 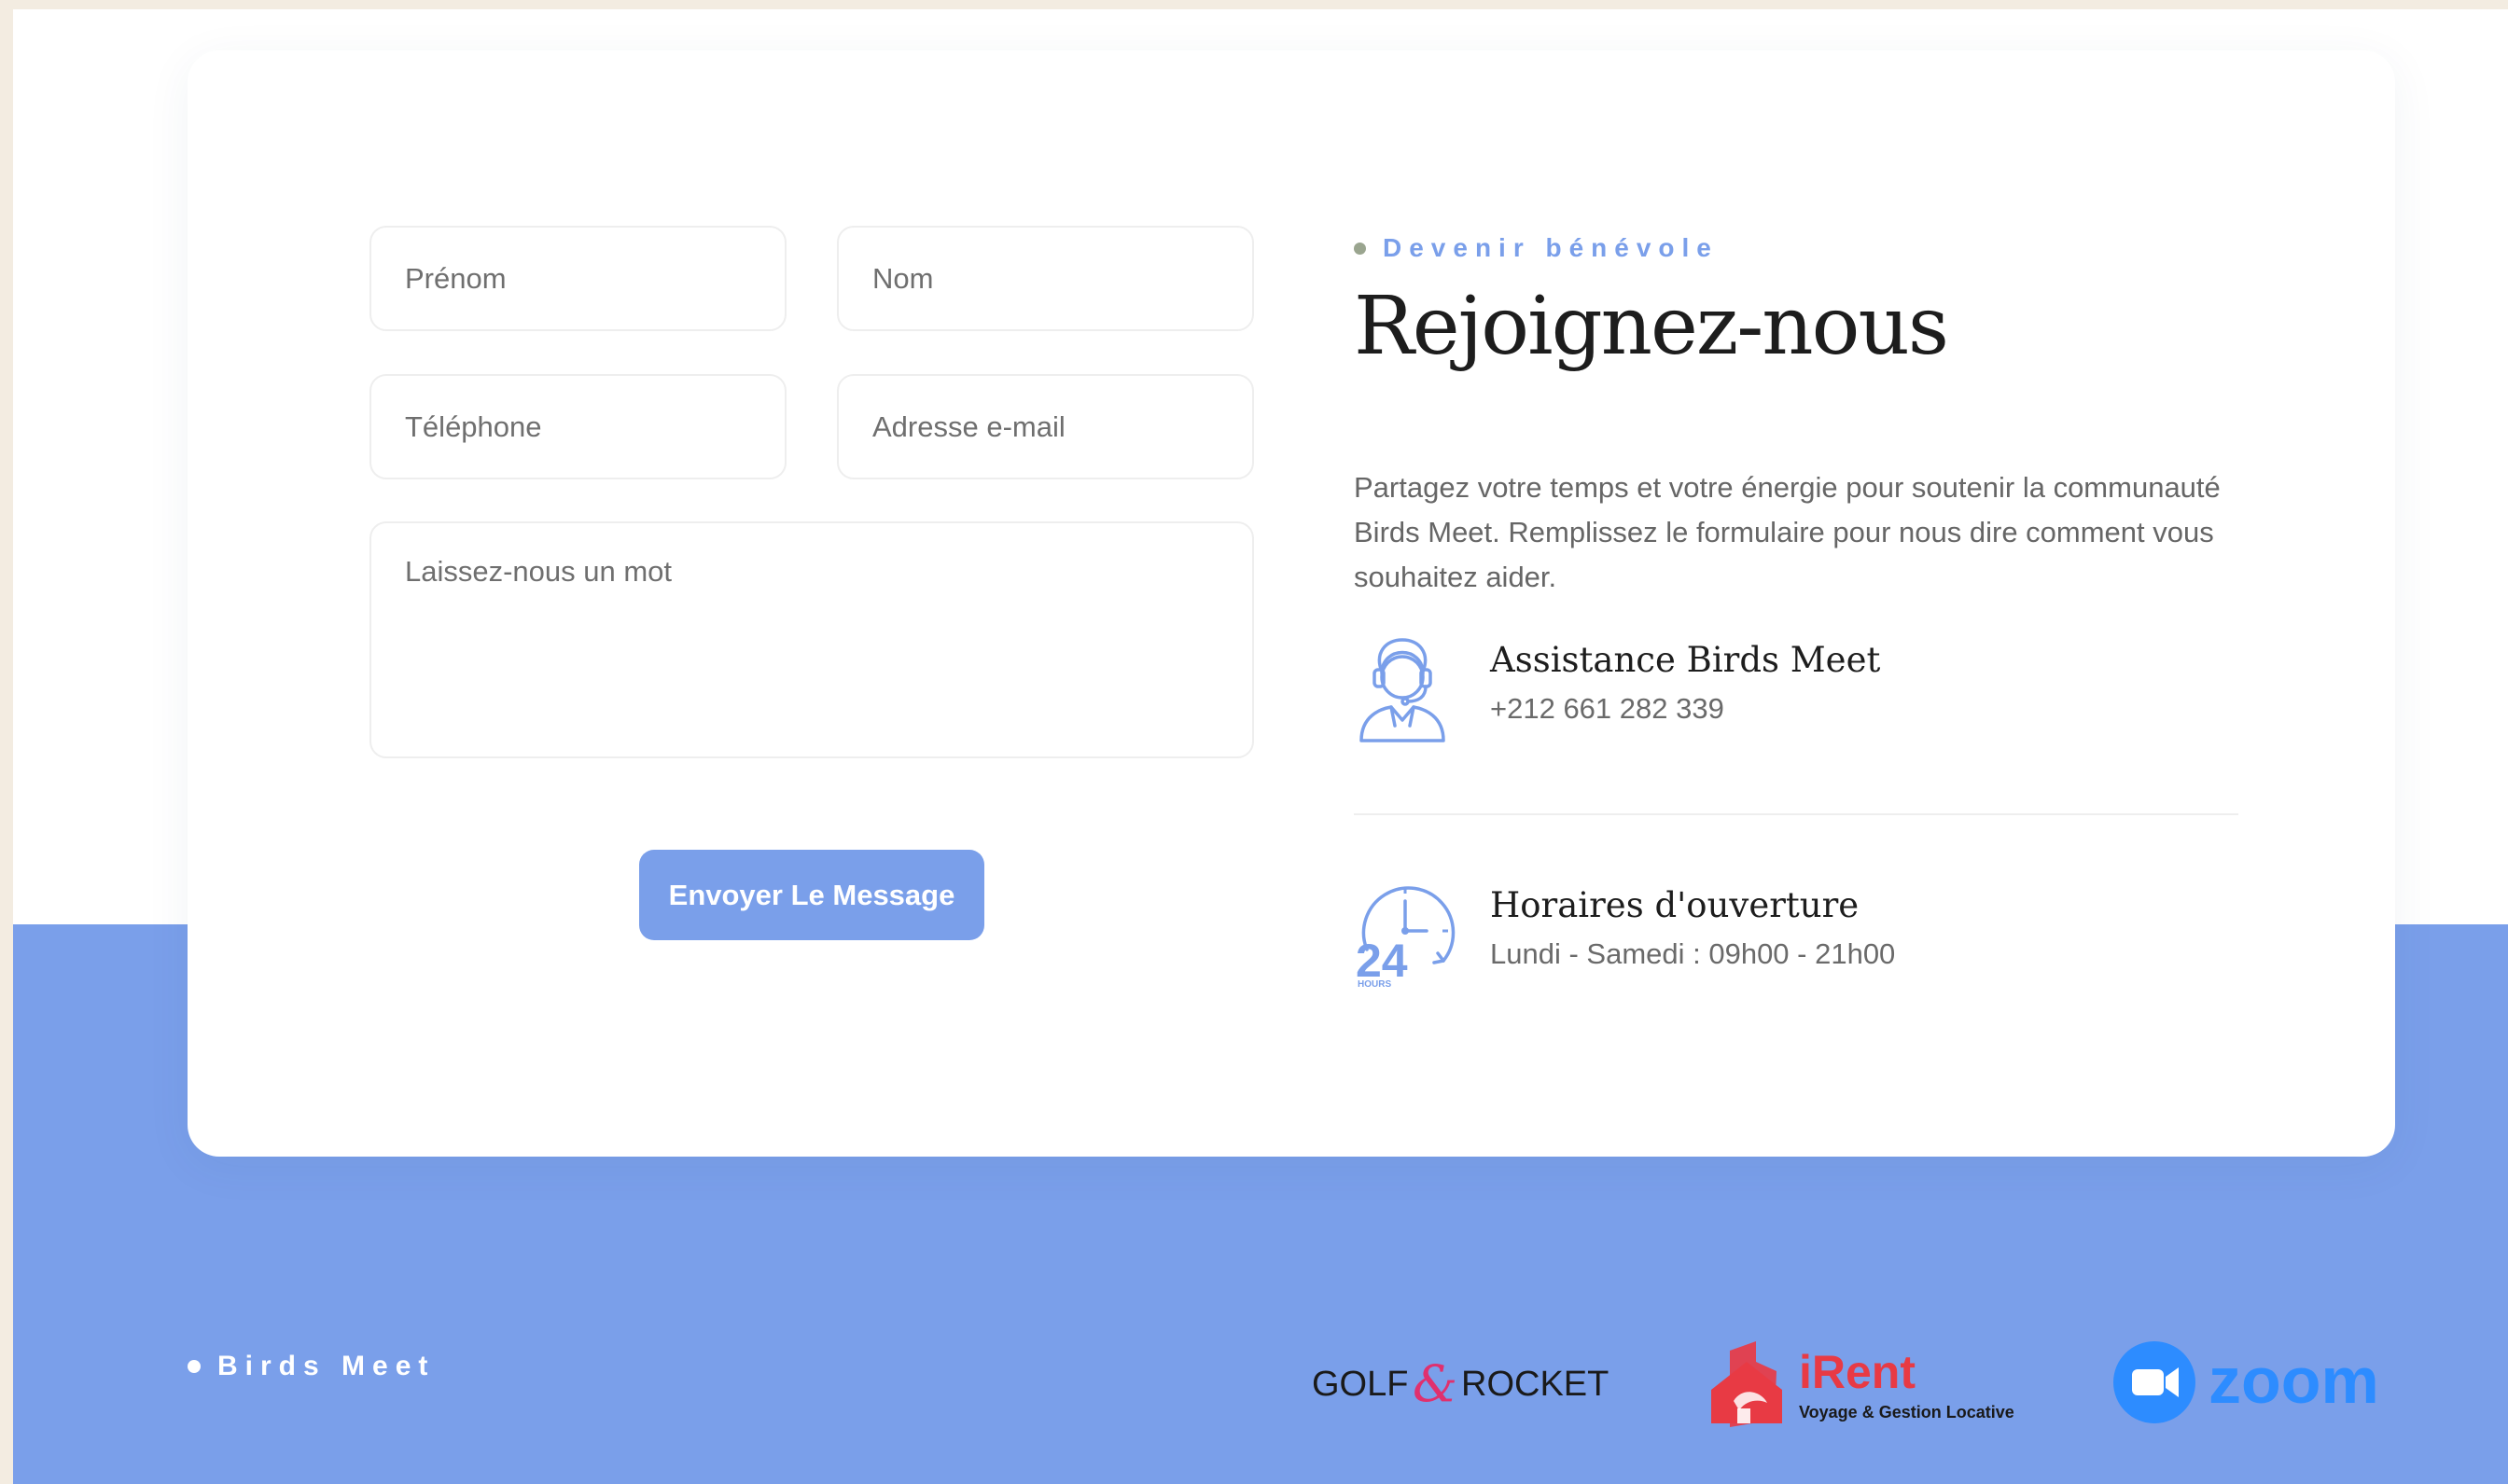 I want to click on zoom-logo-name: zoom, so click(x=2294, y=1380).